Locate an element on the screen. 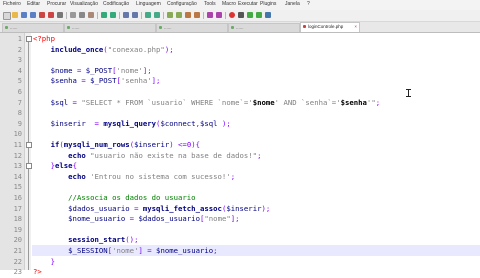 The height and width of the screenshot is (278, 480). print-icon is located at coordinates (60, 15).